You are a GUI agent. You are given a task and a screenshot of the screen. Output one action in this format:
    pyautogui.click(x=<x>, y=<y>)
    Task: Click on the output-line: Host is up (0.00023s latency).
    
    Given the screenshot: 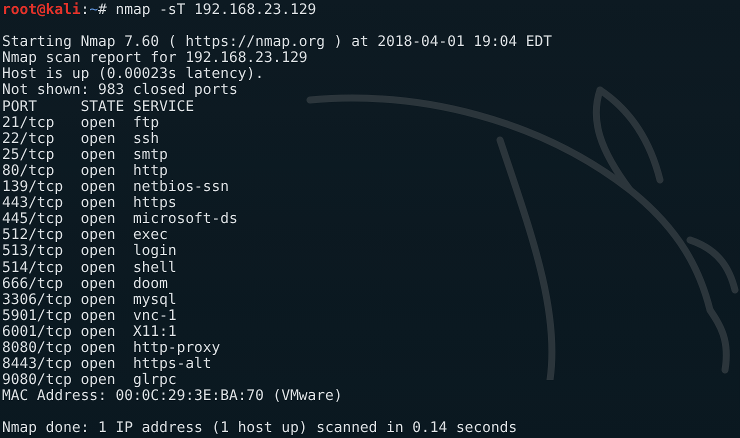 What is the action you would take?
    pyautogui.click(x=133, y=74)
    